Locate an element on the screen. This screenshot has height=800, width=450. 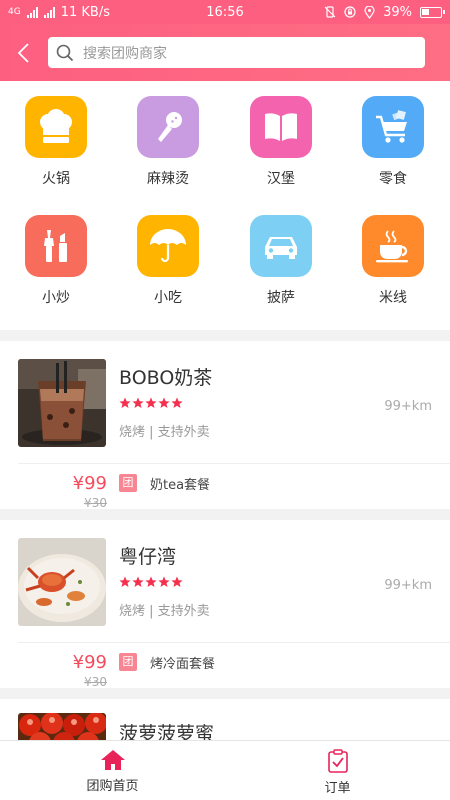
search-placeholder: 搜索团购商家 is located at coordinates (125, 53).